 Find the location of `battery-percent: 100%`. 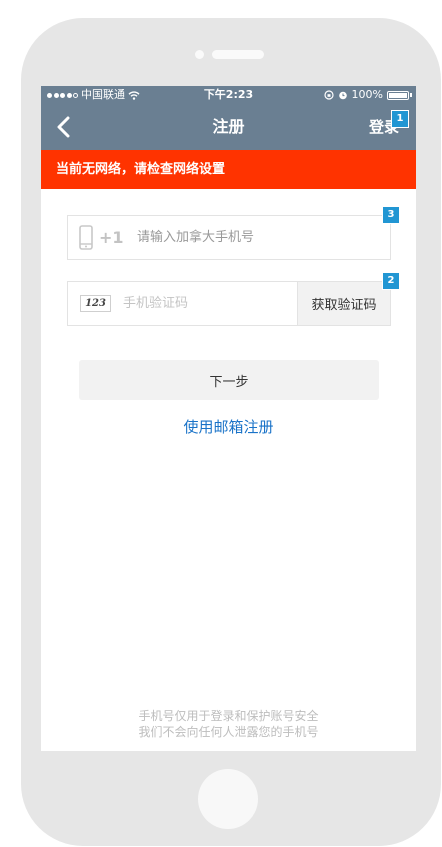

battery-percent: 100% is located at coordinates (367, 94).